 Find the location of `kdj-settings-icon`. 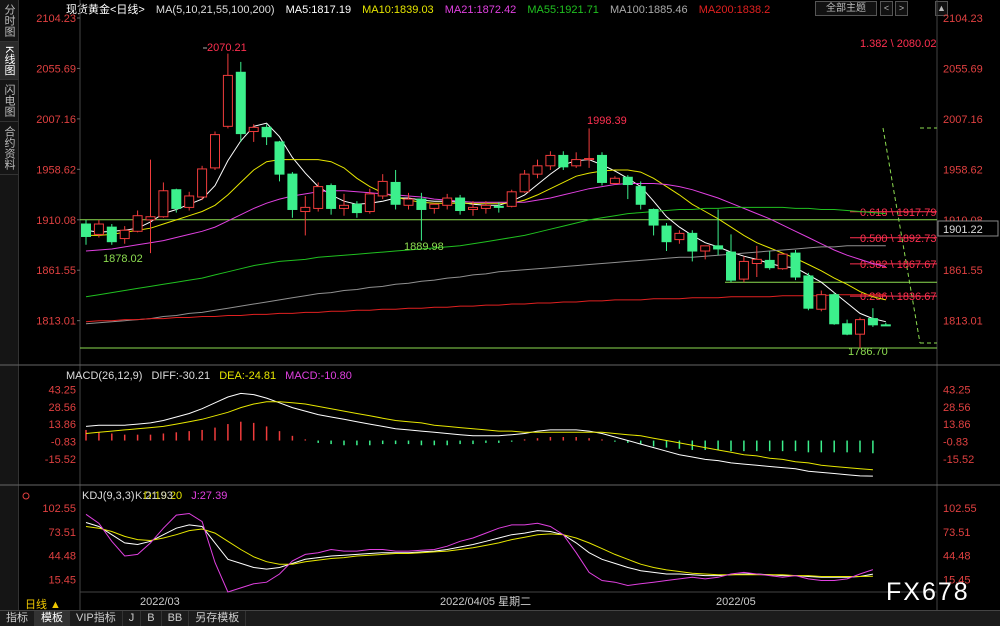

kdj-settings-icon is located at coordinates (26, 496).